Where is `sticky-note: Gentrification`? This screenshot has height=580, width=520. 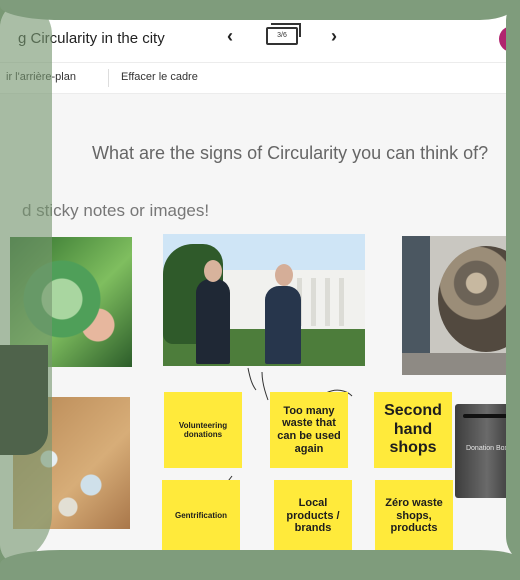 sticky-note: Gentrification is located at coordinates (201, 516).